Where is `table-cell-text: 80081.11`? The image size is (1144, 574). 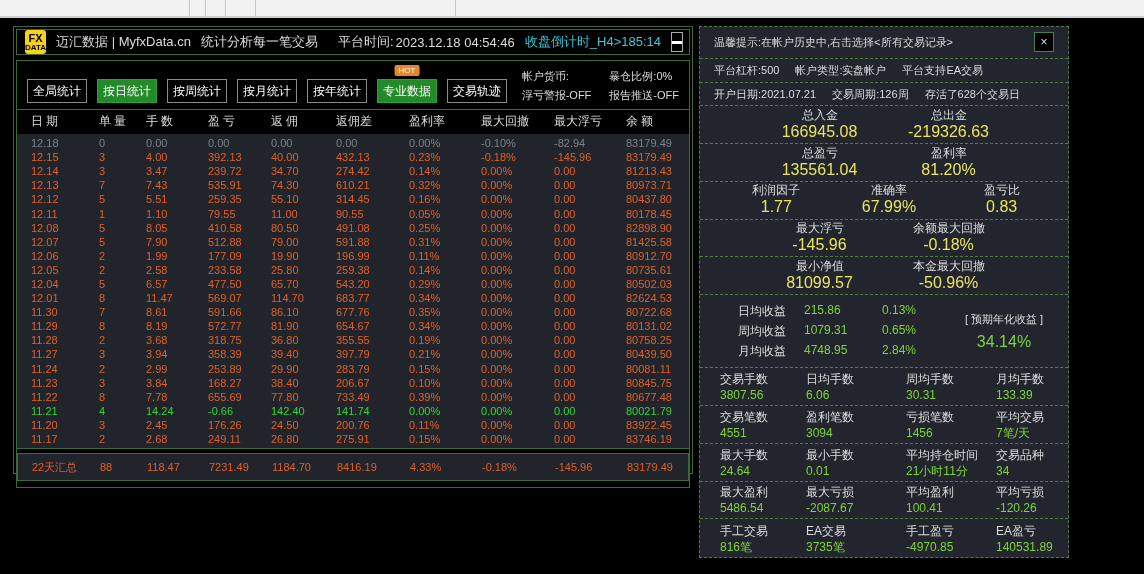 table-cell-text: 80081.11 is located at coordinates (649, 368).